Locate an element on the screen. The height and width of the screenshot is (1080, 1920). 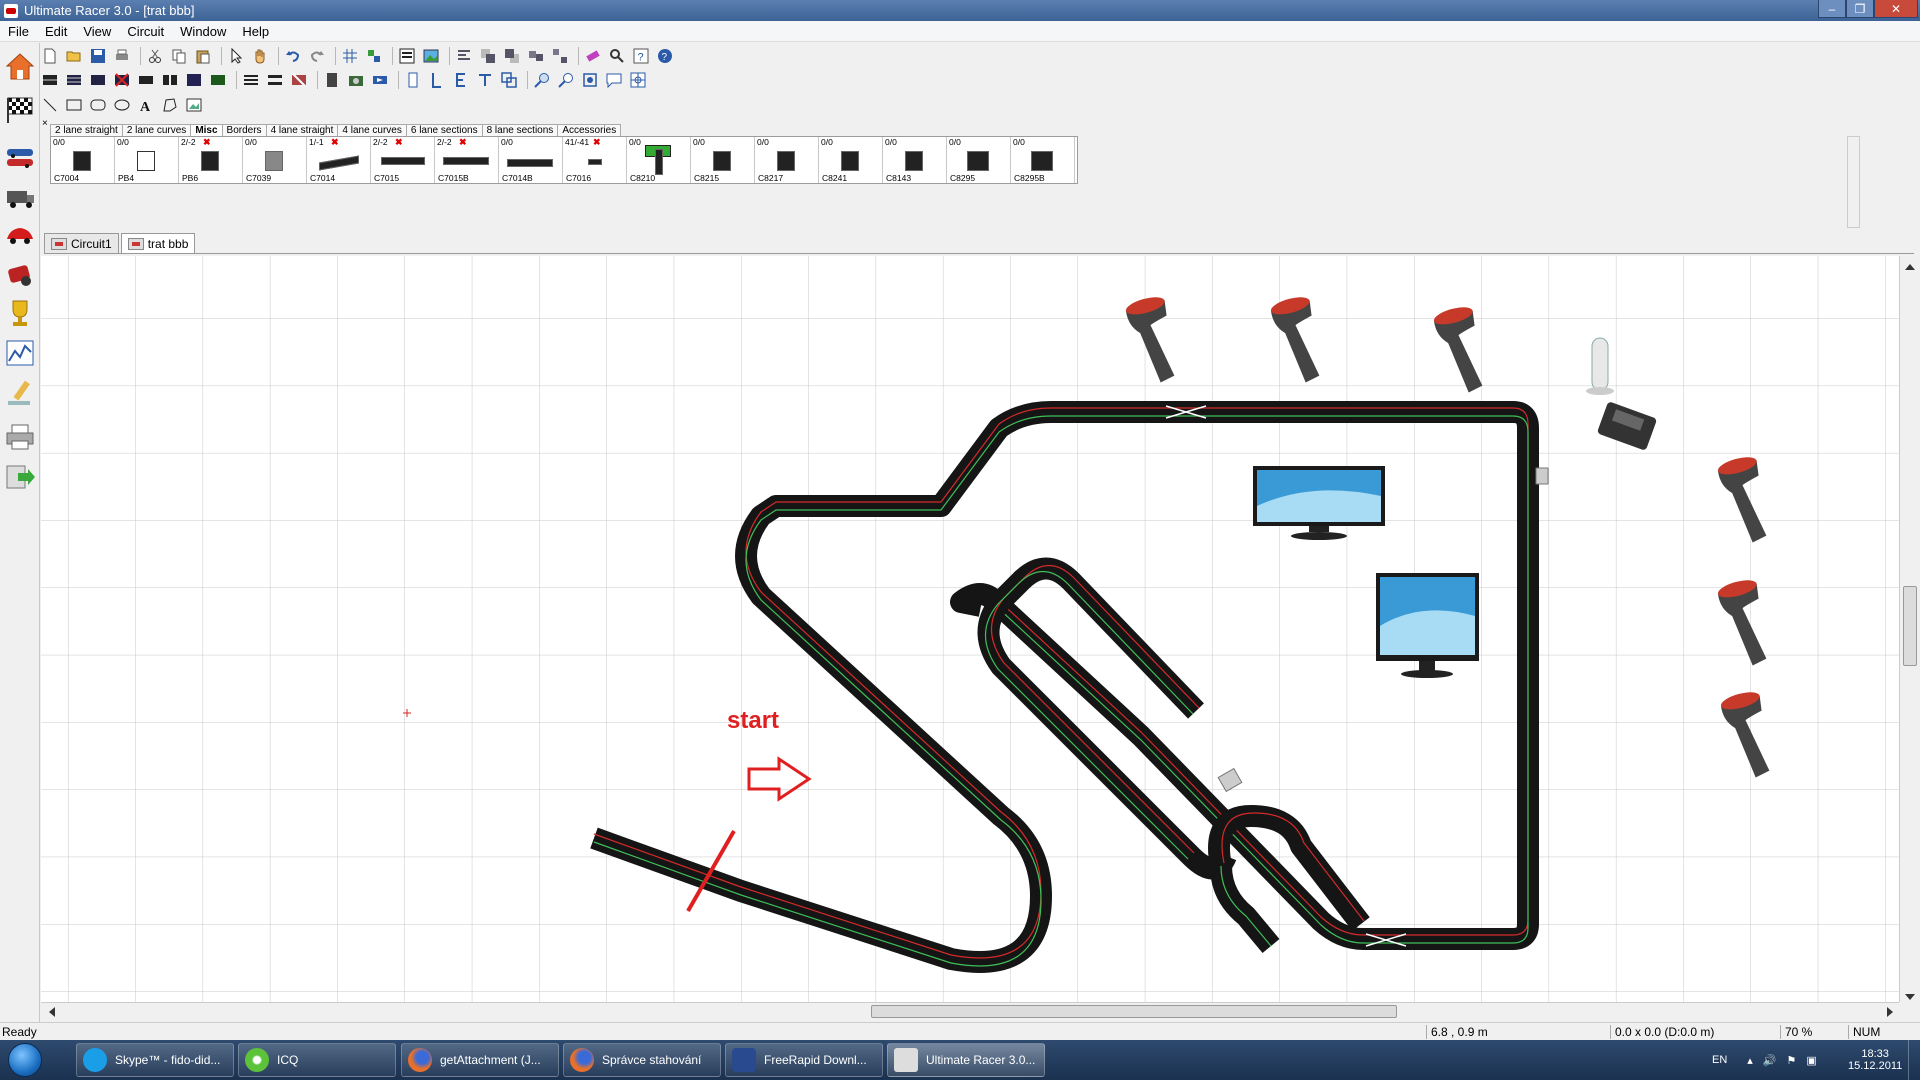
race-icon is located at coordinates (20, 275).